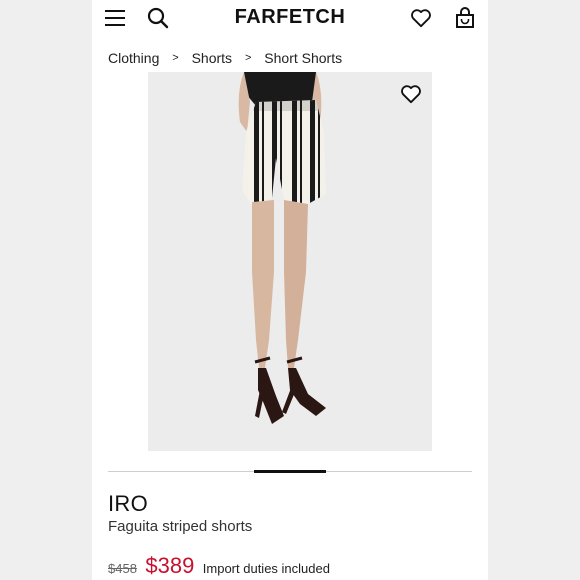 This screenshot has height=580, width=580. I want to click on wishlist-icon, so click(421, 18).